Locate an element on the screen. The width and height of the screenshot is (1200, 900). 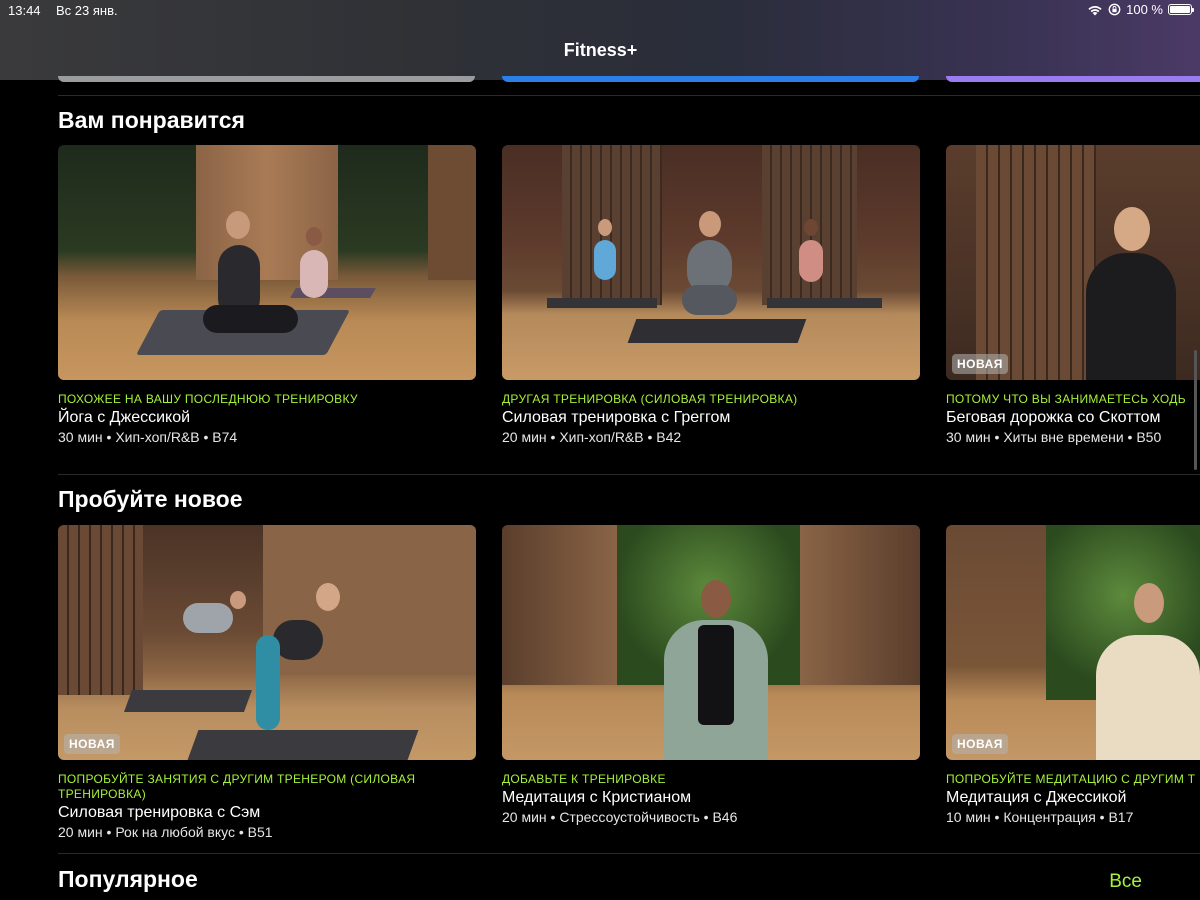
app-title: Fitness+ is located at coordinates (600, 50).